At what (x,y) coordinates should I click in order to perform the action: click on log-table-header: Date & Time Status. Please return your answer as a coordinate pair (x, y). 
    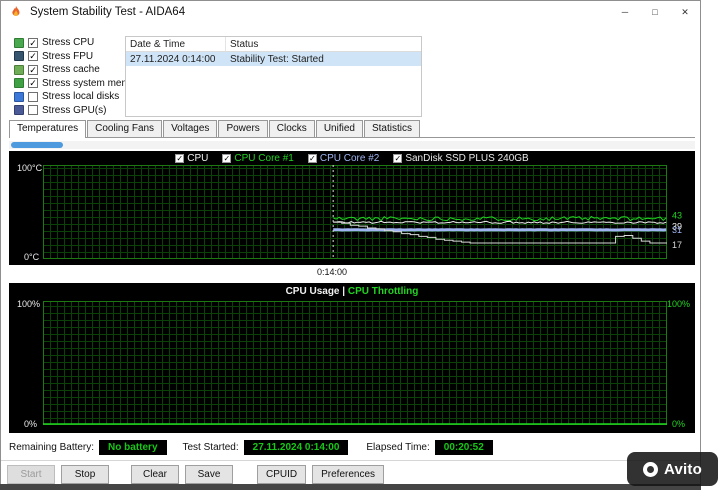
    Looking at the image, I should click on (273, 44).